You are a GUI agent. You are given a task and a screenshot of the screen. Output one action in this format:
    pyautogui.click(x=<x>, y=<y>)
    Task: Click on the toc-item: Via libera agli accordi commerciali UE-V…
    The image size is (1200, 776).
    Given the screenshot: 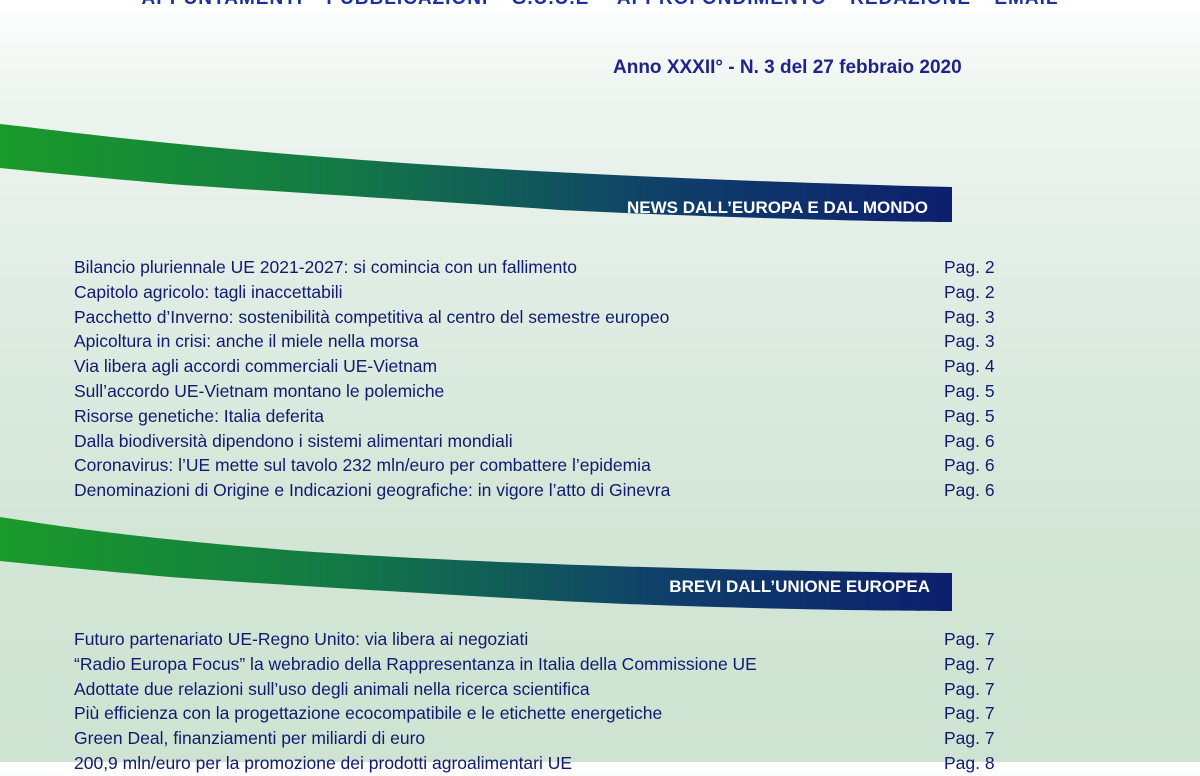 What is the action you would take?
    pyautogui.click(x=539, y=366)
    